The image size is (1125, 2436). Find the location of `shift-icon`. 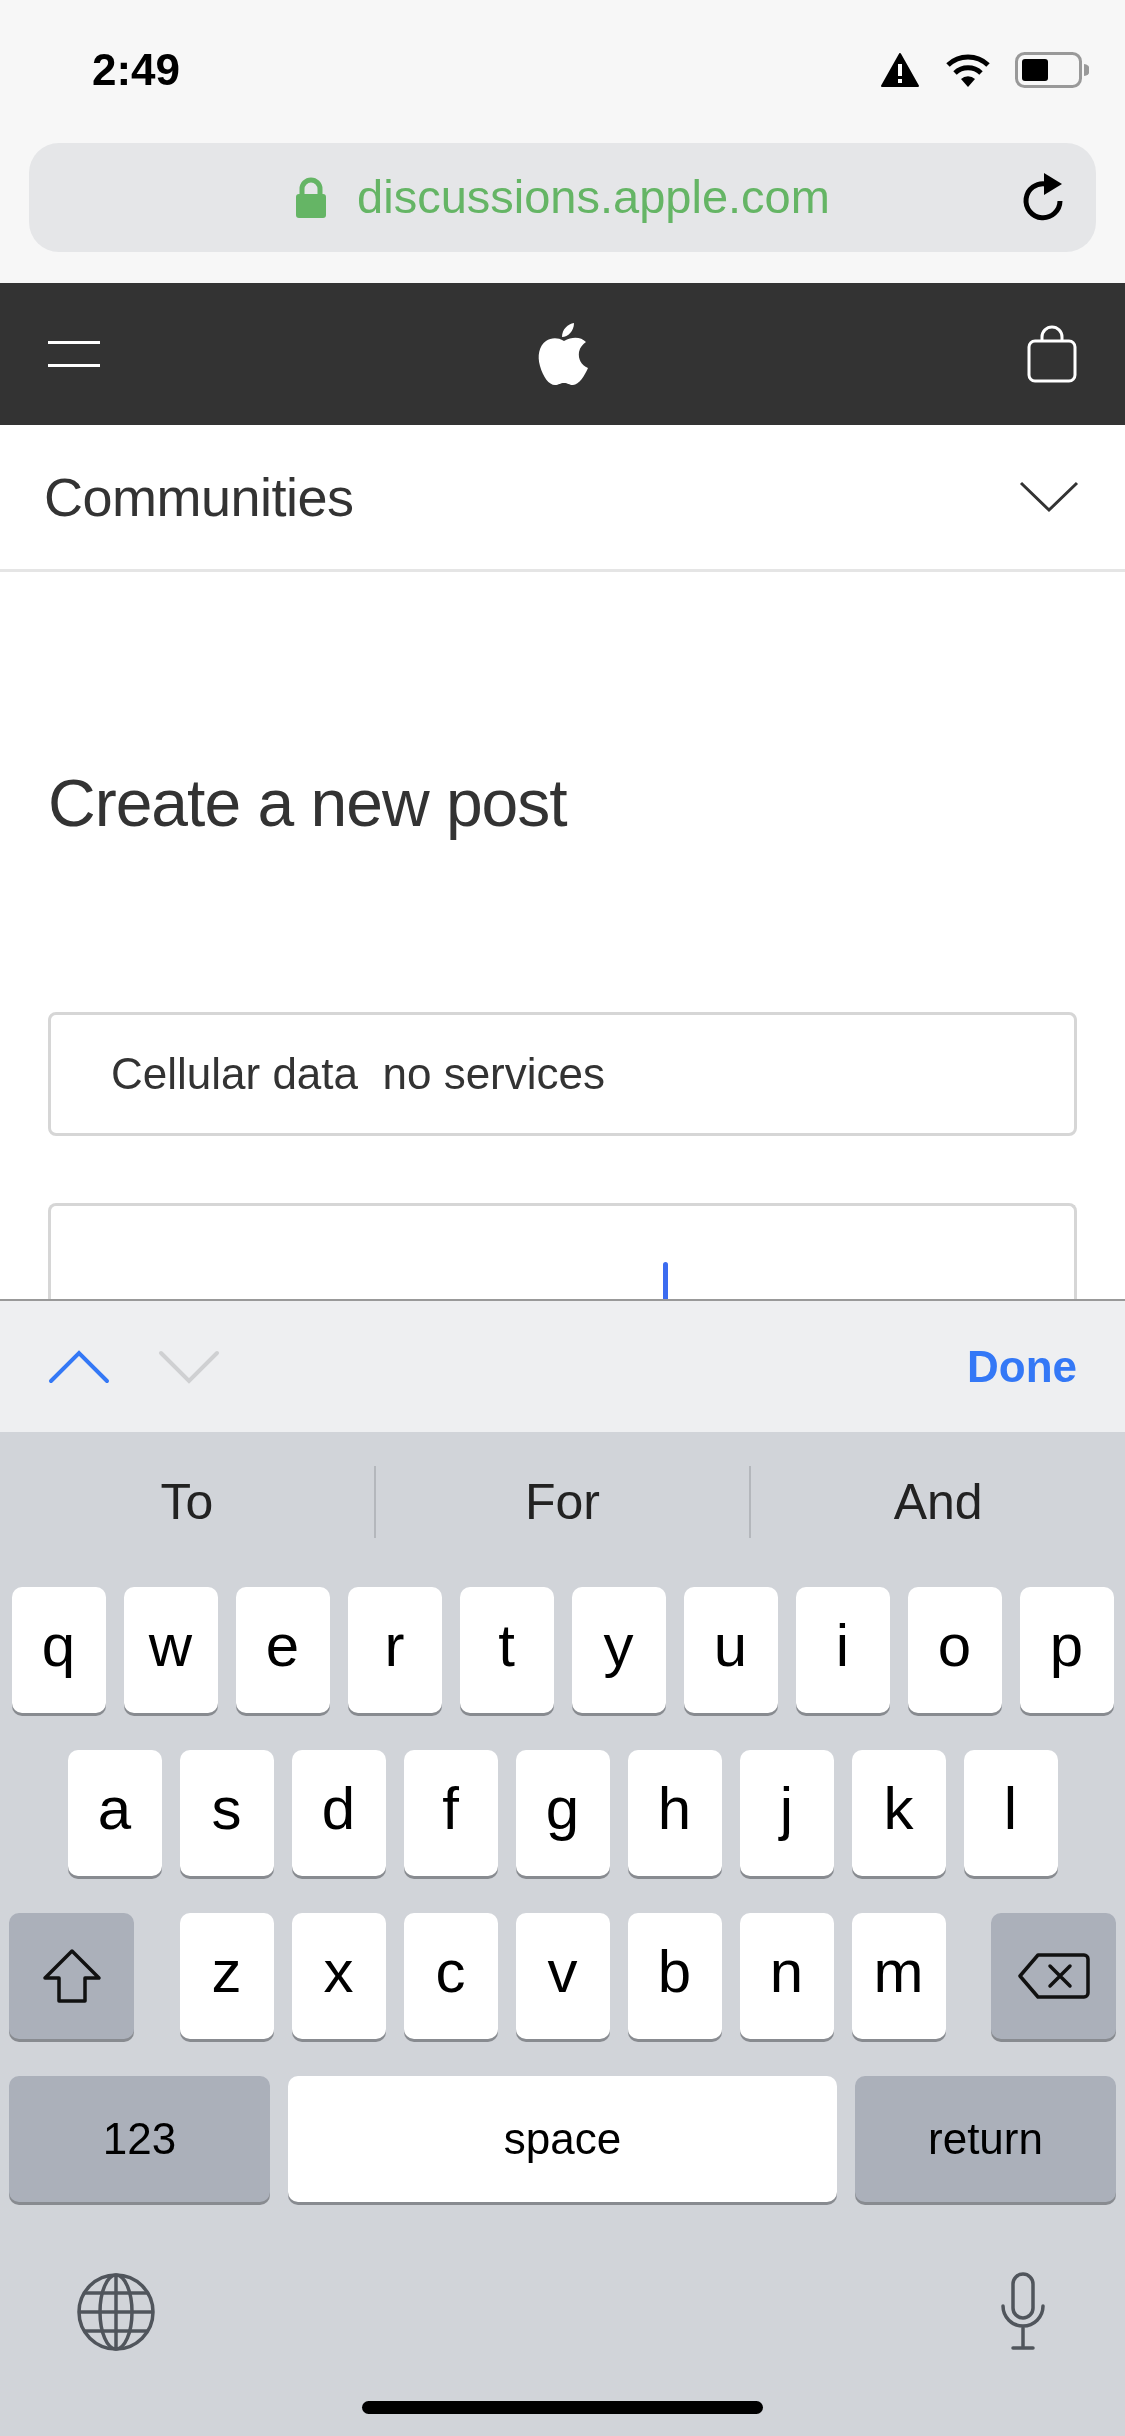

shift-icon is located at coordinates (71, 1976).